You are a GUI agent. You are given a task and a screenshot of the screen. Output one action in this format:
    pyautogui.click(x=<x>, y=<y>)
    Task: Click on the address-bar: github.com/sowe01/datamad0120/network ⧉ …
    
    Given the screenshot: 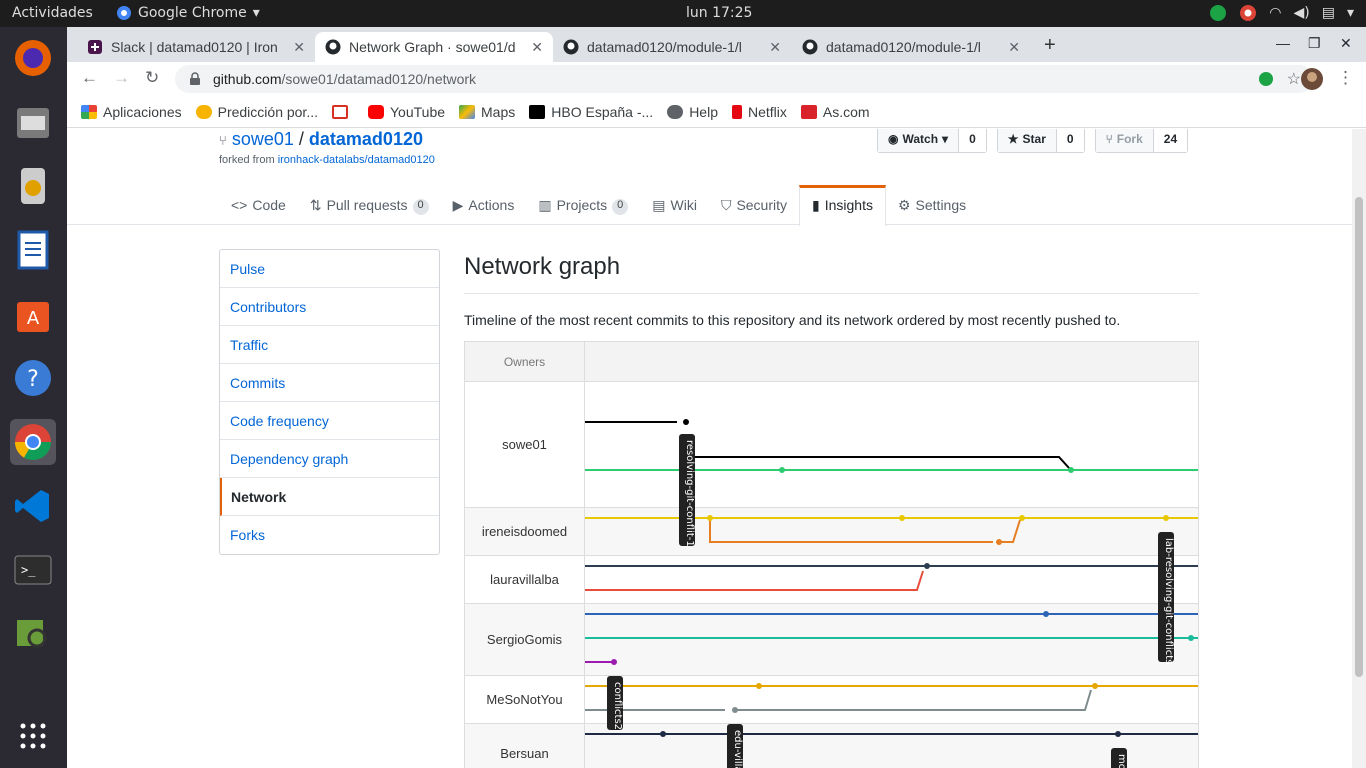 What is the action you would take?
    pyautogui.click(x=744, y=79)
    